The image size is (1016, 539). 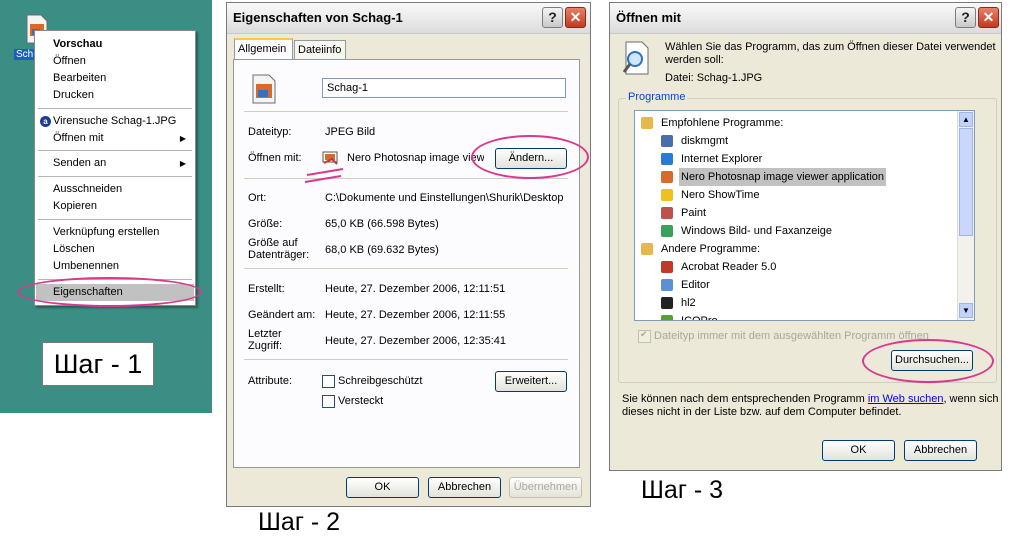 I want to click on underline-scribble, so click(x=324, y=175).